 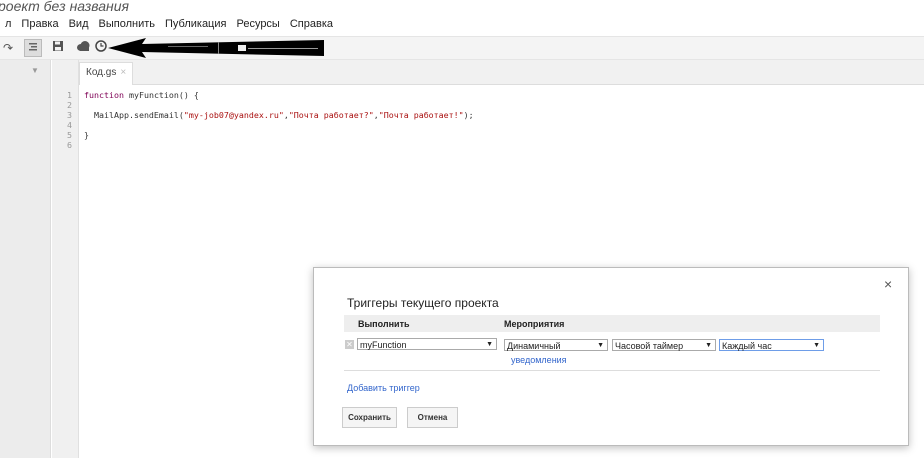 I want to click on add-trigger-link: Добавить триггер, so click(x=383, y=388).